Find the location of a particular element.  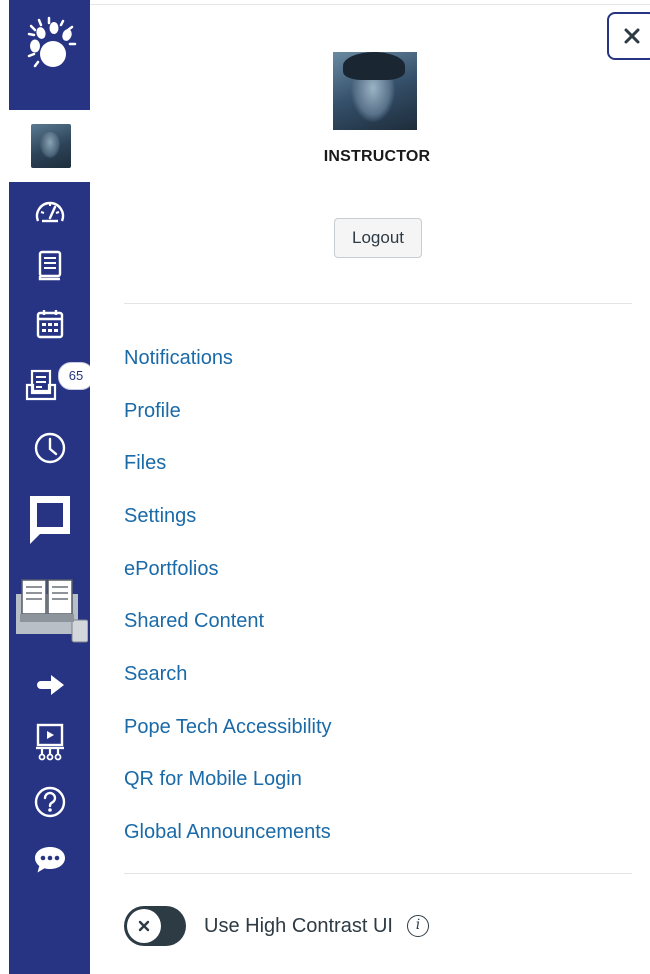

inbox-nav-button: 65 is located at coordinates (51, 385).